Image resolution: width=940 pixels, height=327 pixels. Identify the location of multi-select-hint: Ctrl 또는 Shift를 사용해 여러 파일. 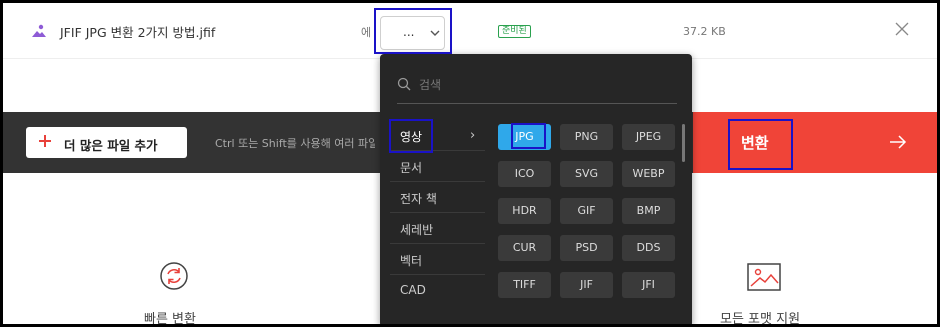
(295, 143).